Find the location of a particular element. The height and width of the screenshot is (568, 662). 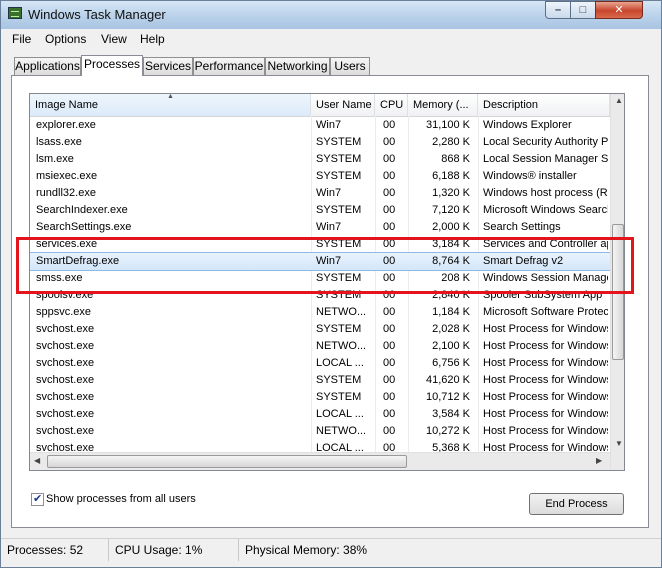

process-memory: 7,120 K is located at coordinates (451, 210).